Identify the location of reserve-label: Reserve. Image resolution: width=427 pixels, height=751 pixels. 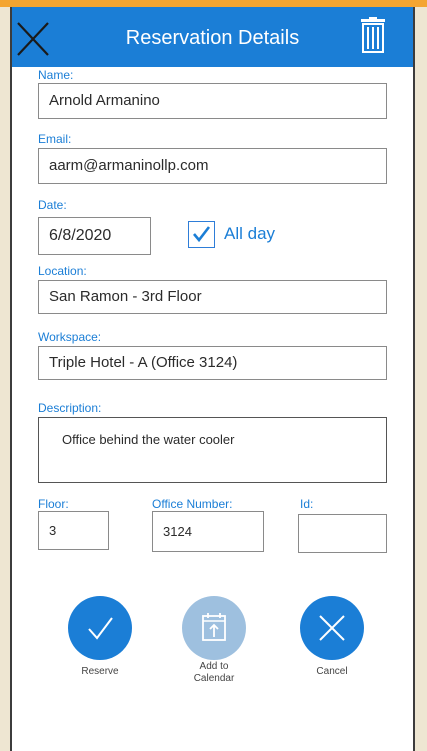
(100, 671).